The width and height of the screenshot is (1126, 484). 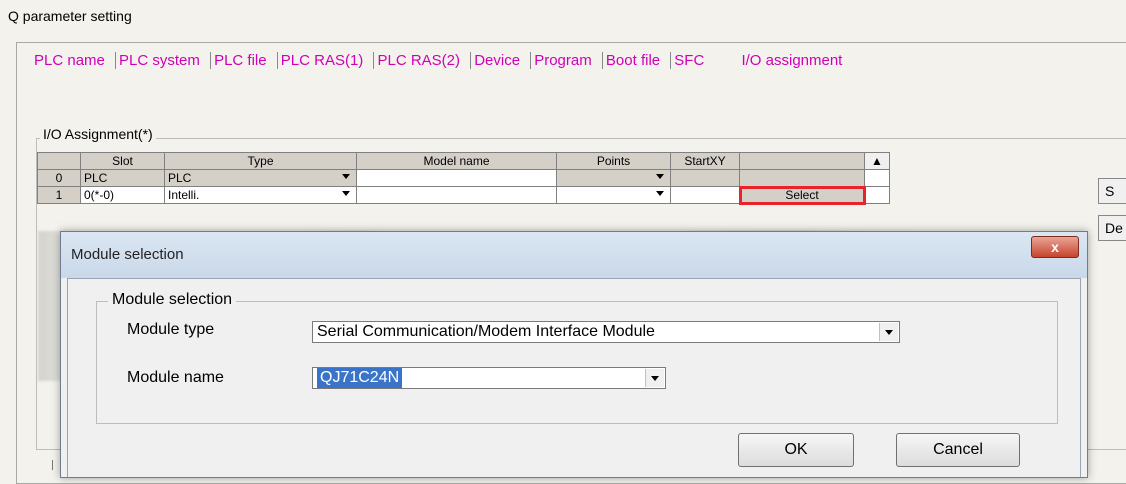 What do you see at coordinates (322, 60) in the screenshot?
I see `tab-plc-ras1: PLC RAS(1)` at bounding box center [322, 60].